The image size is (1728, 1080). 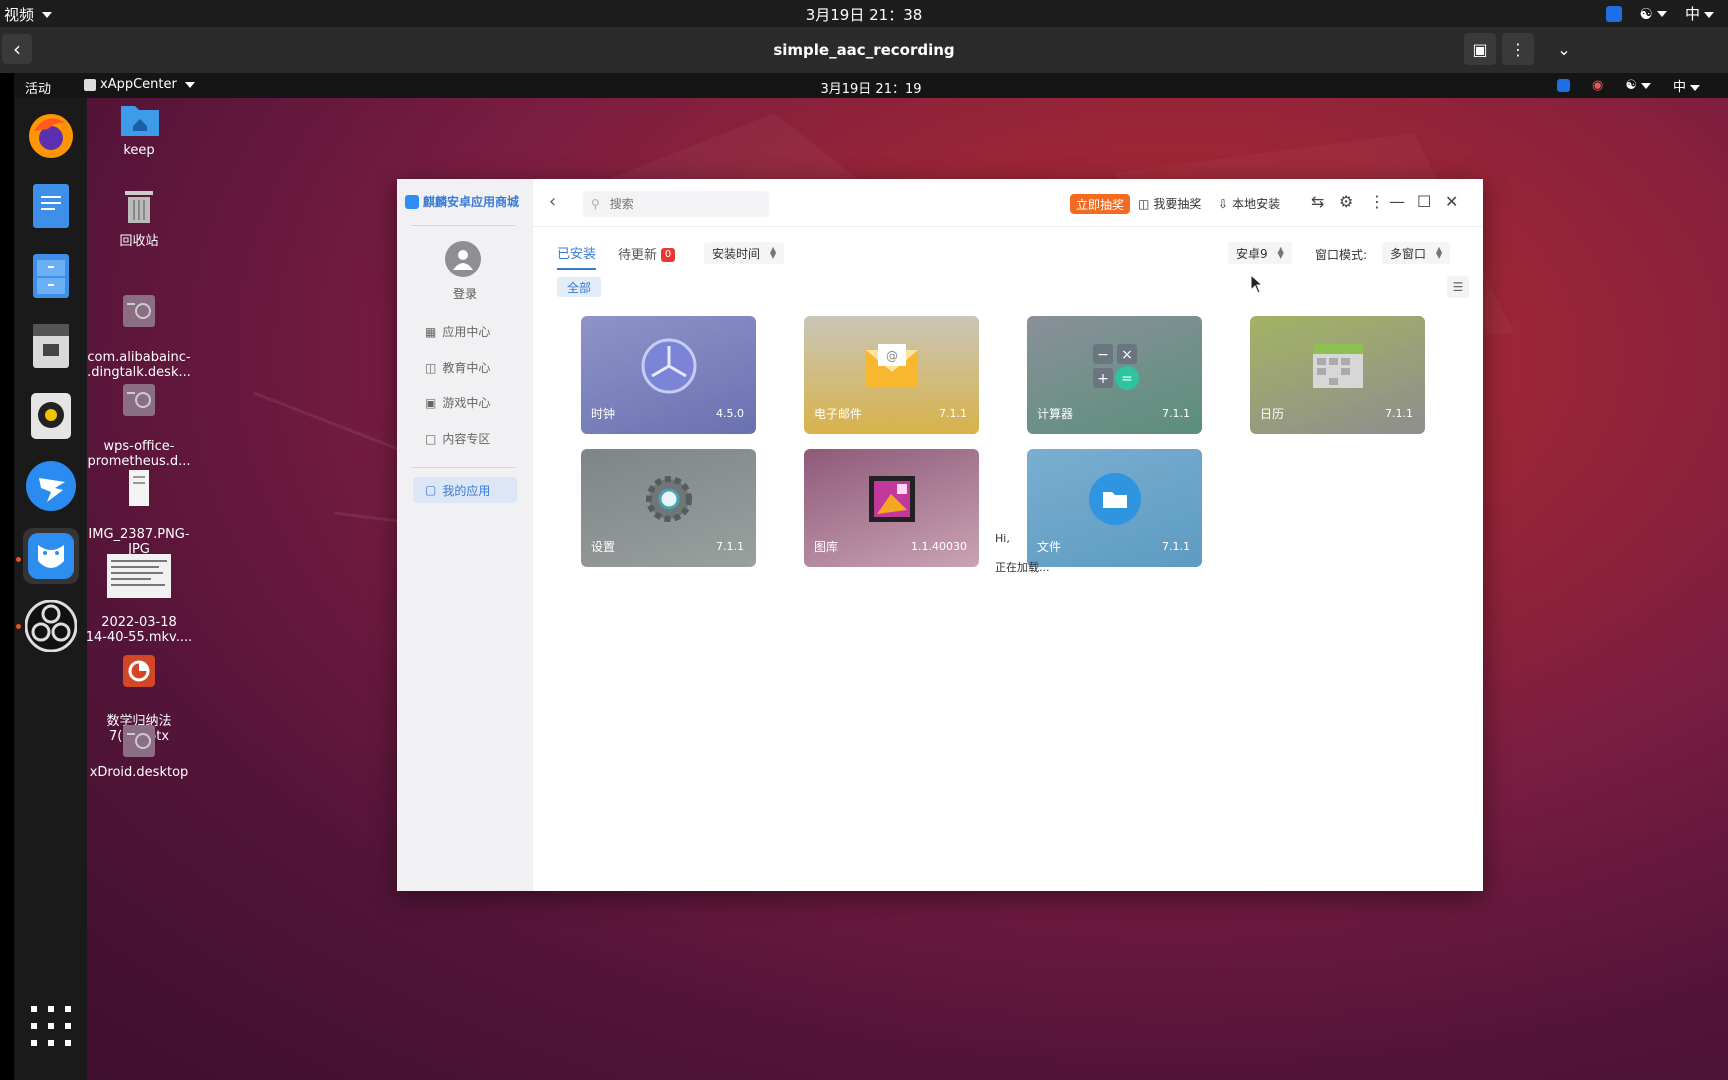 What do you see at coordinates (1397, 201) in the screenshot?
I see `minimize-icon: —` at bounding box center [1397, 201].